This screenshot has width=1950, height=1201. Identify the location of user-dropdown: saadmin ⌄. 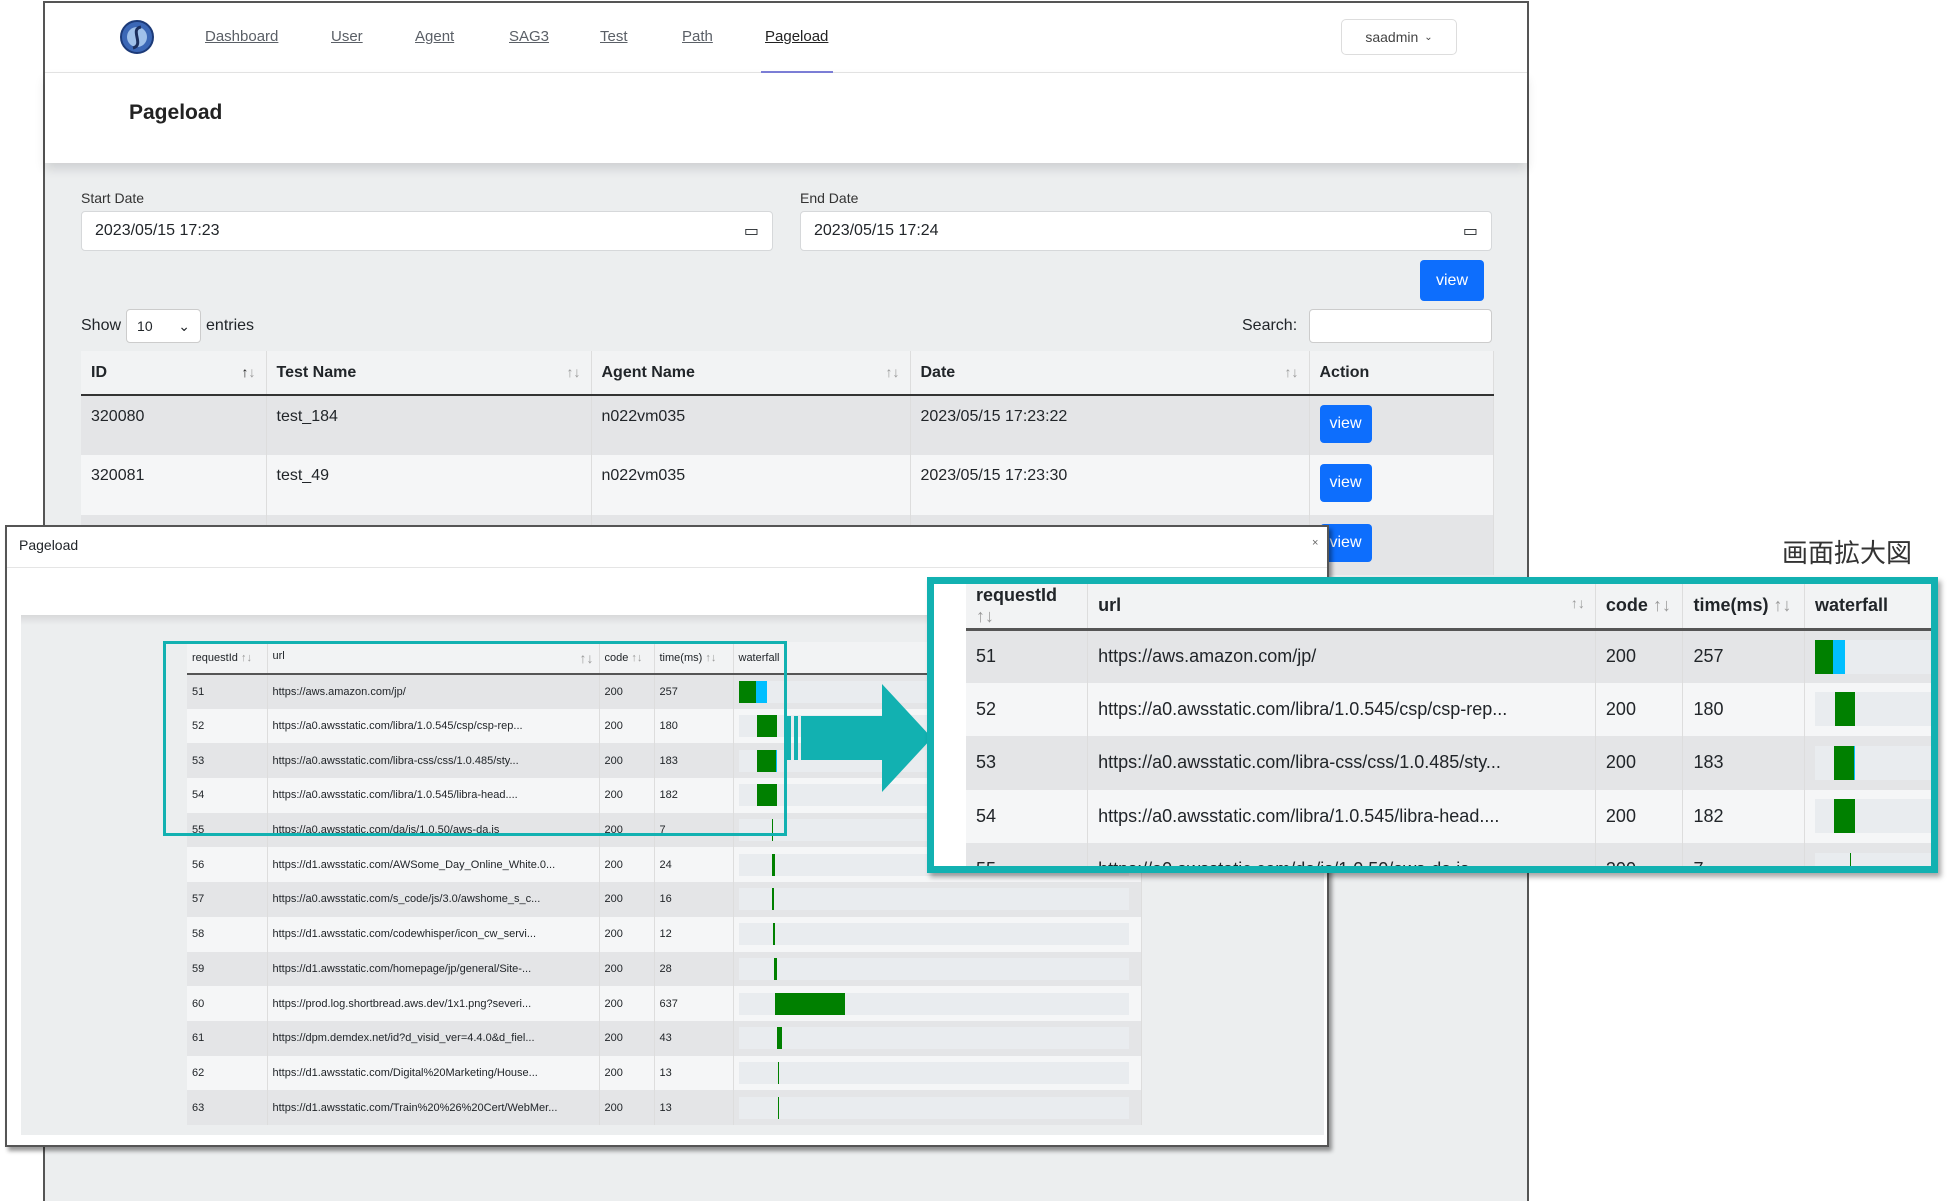
(1399, 37).